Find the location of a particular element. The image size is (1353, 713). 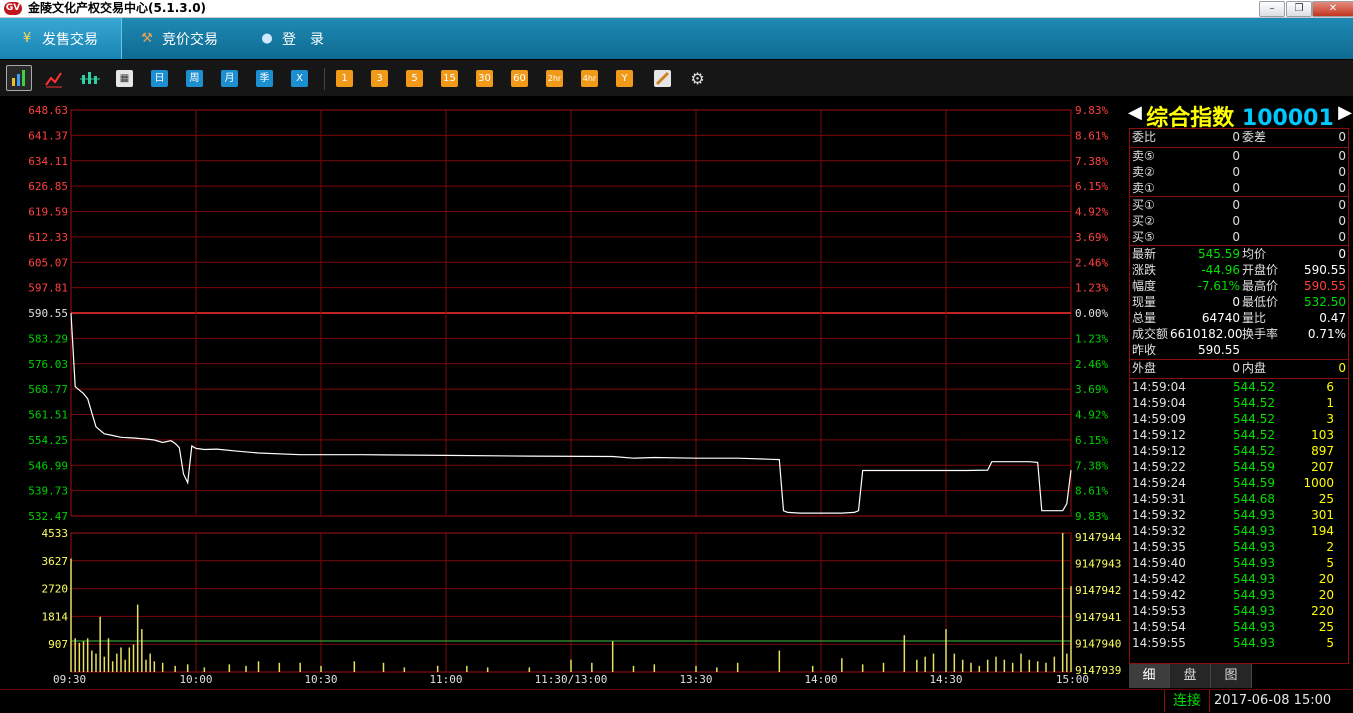

neipan-value: 0 is located at coordinates (1342, 368).